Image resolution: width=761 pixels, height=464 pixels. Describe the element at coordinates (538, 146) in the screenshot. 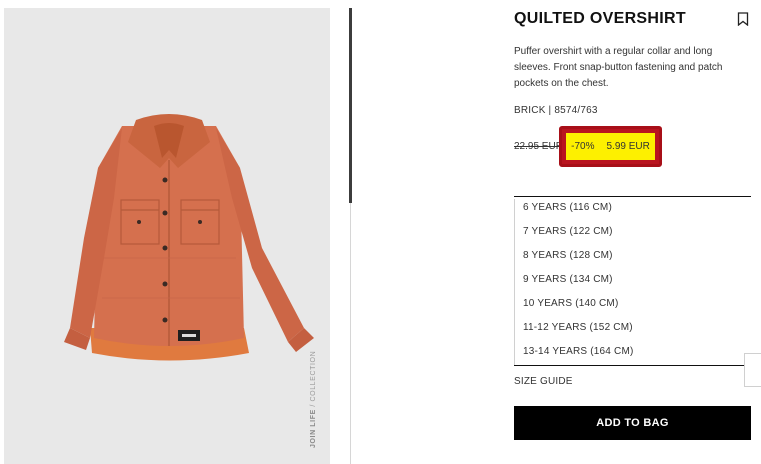

I see `old-price: 22.95 EUR` at that location.